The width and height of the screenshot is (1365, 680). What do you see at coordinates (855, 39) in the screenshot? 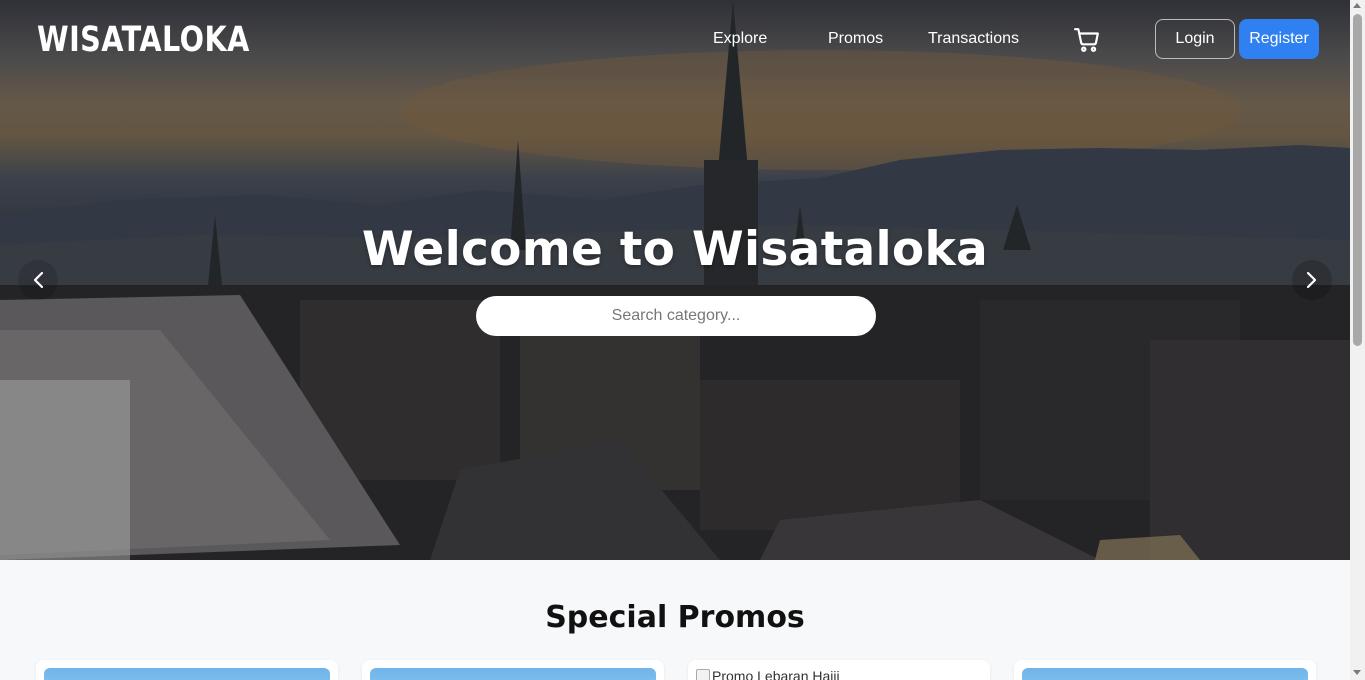
I see `nav-promos: Promos` at bounding box center [855, 39].